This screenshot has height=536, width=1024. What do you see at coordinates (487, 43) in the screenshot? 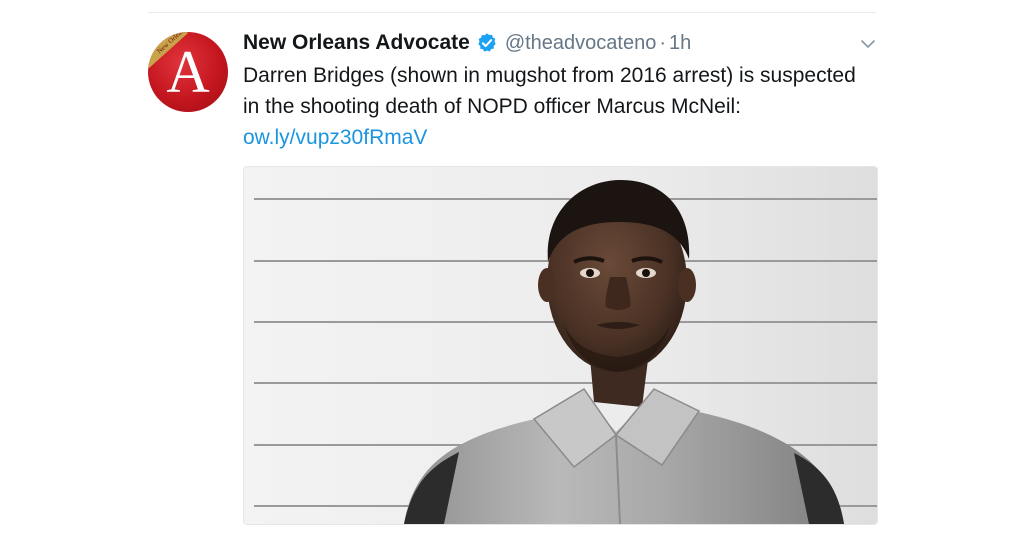
I see `verified-badge-icon` at bounding box center [487, 43].